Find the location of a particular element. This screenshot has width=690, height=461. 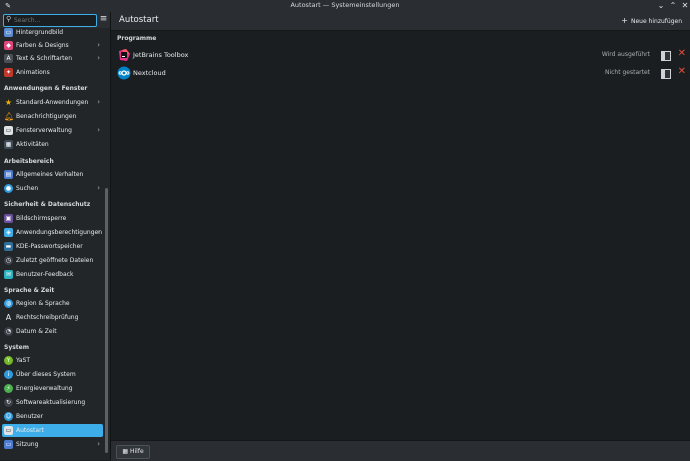

sidebar-item-software-update: ↻ Softwareaktualisierung is located at coordinates (52, 402).